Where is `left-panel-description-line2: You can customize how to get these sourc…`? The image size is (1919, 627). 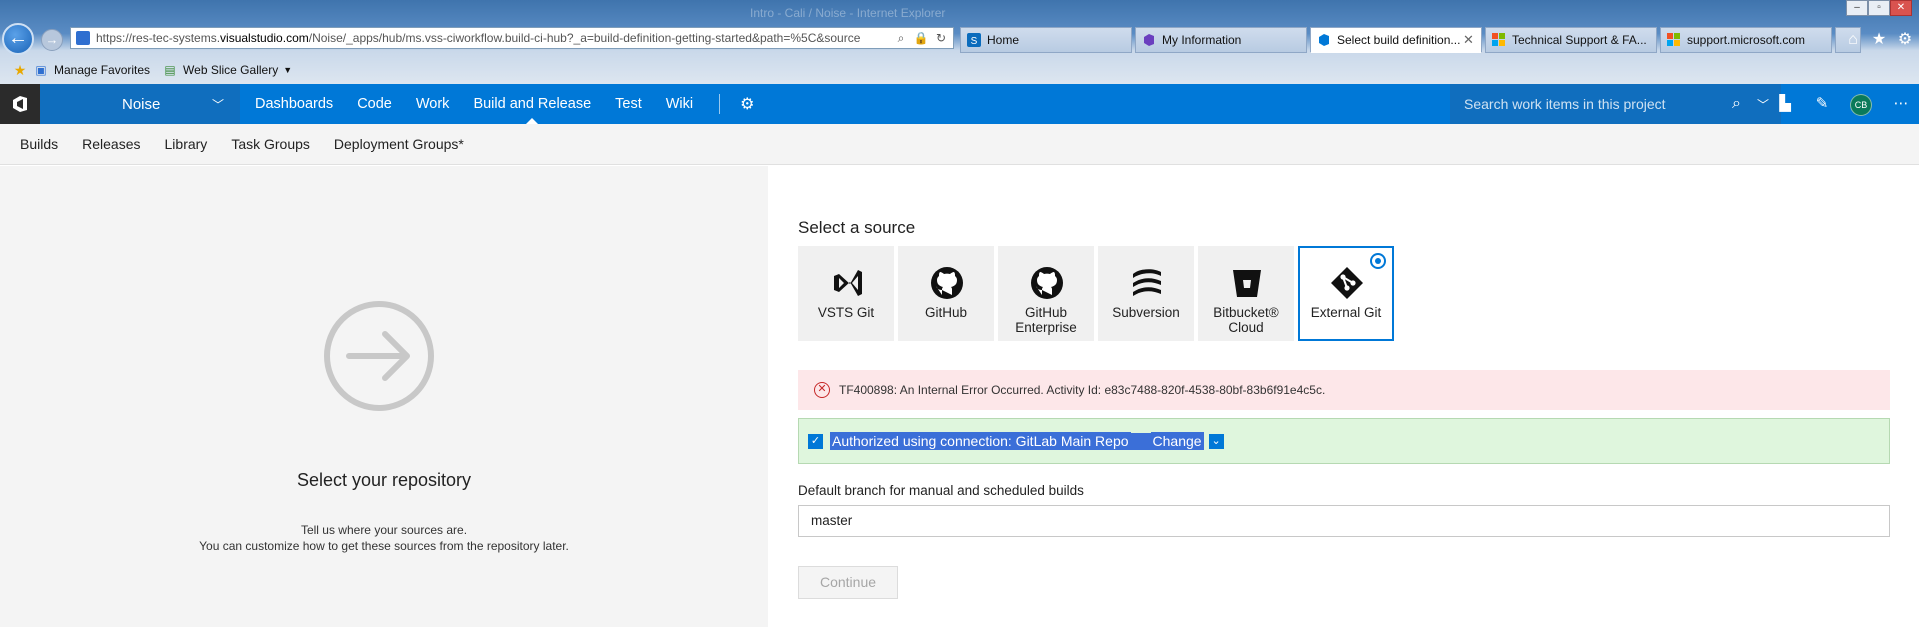 left-panel-description-line2: You can customize how to get these sourc… is located at coordinates (384, 546).